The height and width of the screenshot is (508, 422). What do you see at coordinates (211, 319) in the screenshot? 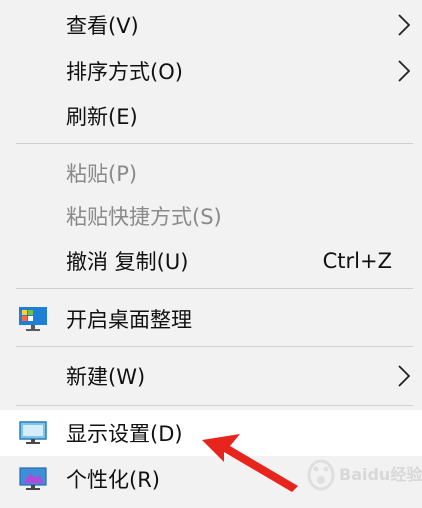
I see `menu-item-desktop-organizer: 开启桌面整理` at bounding box center [211, 319].